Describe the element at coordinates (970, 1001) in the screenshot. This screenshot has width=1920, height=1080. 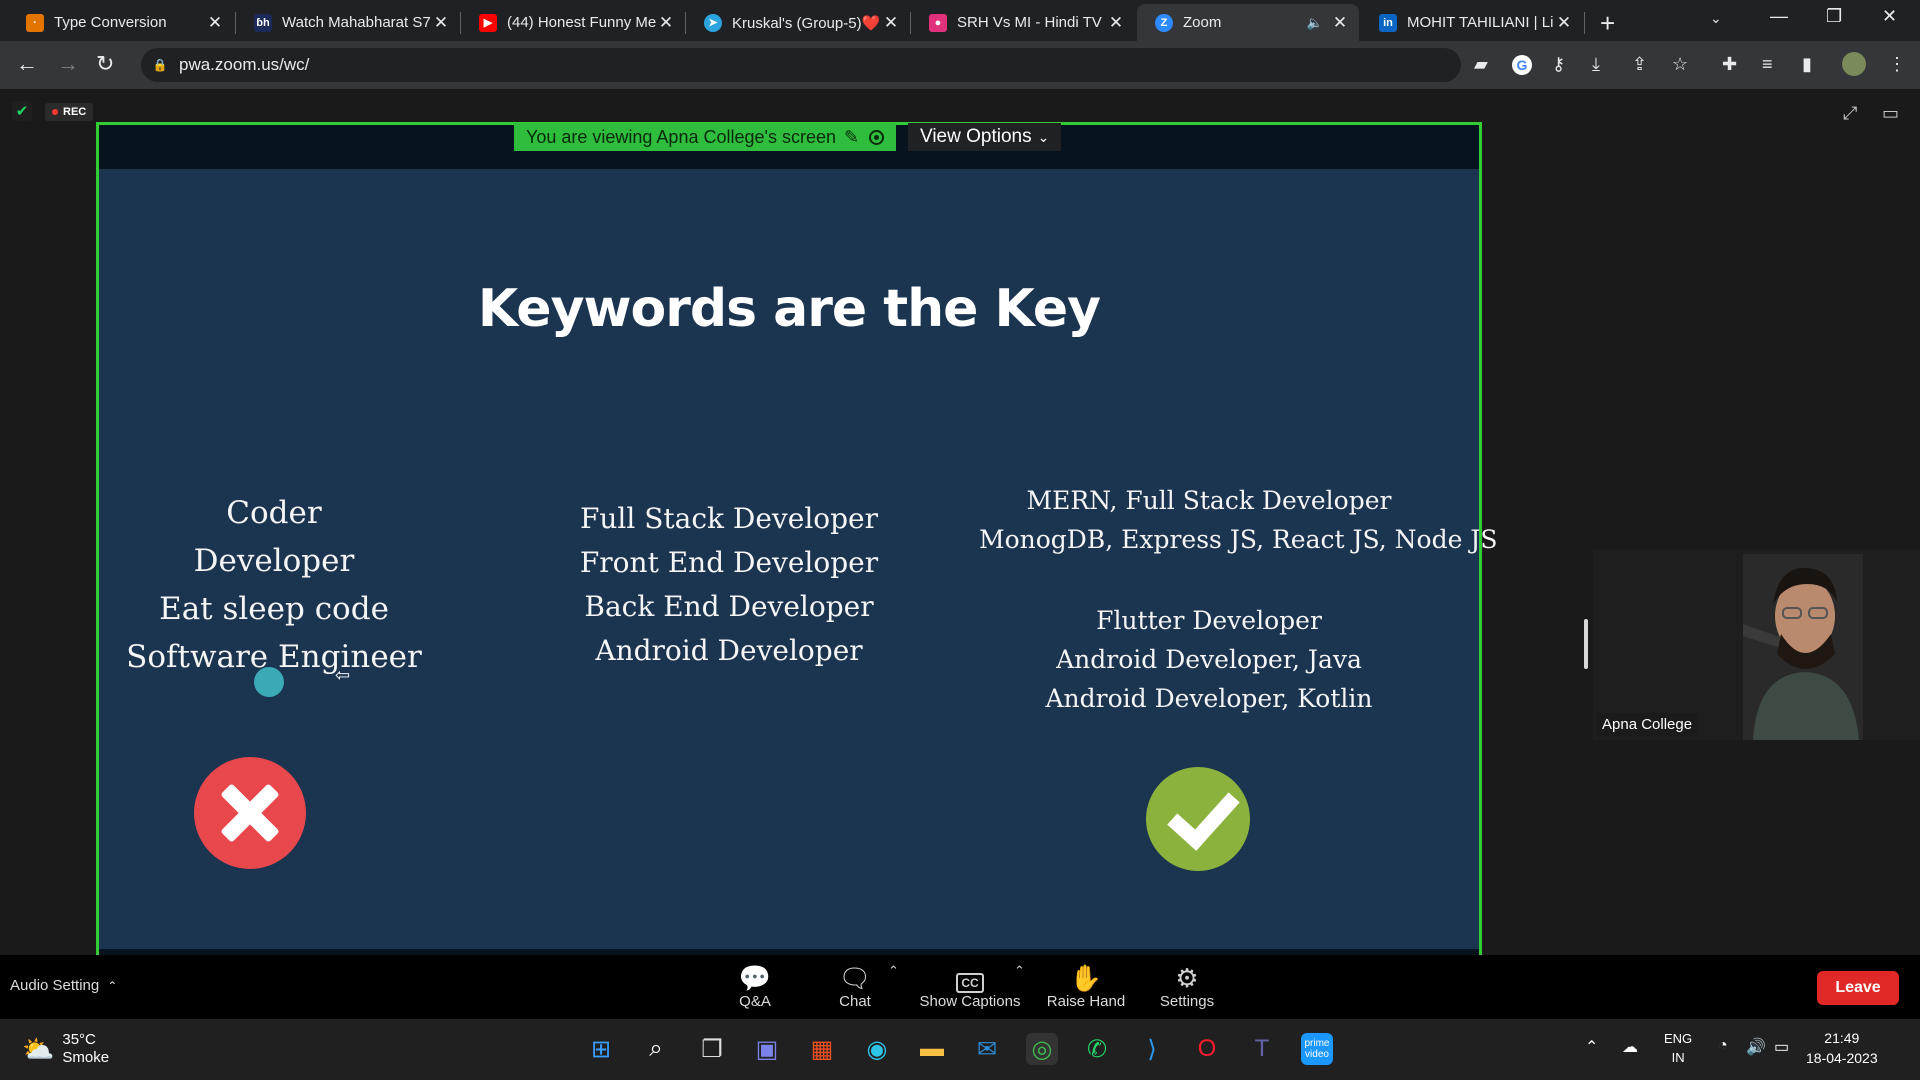
I see `captions-label: Show Captions` at that location.